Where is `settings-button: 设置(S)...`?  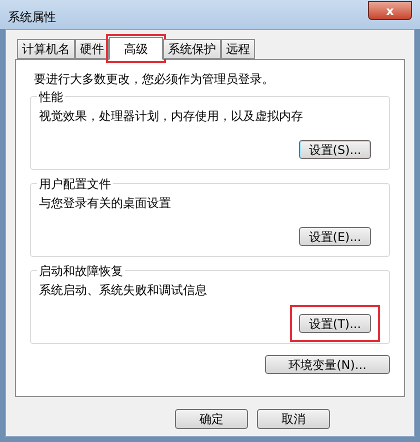 settings-button: 设置(S)... is located at coordinates (335, 149).